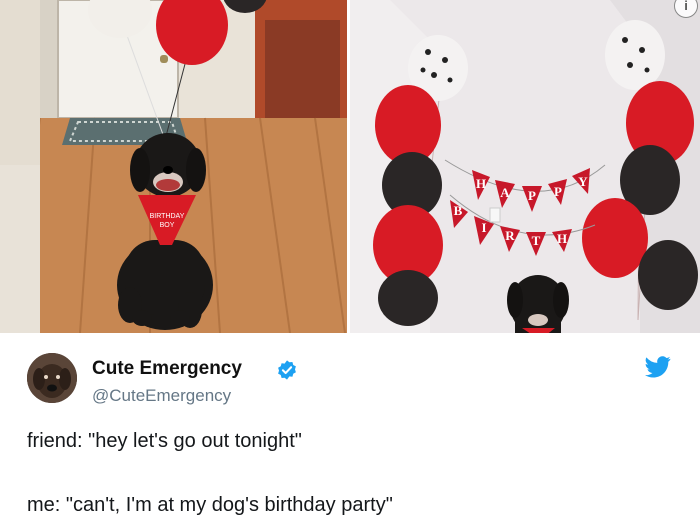 This screenshot has height=527, width=700. Describe the element at coordinates (536, 240) in the screenshot. I see `banner-letter-t: T` at that location.